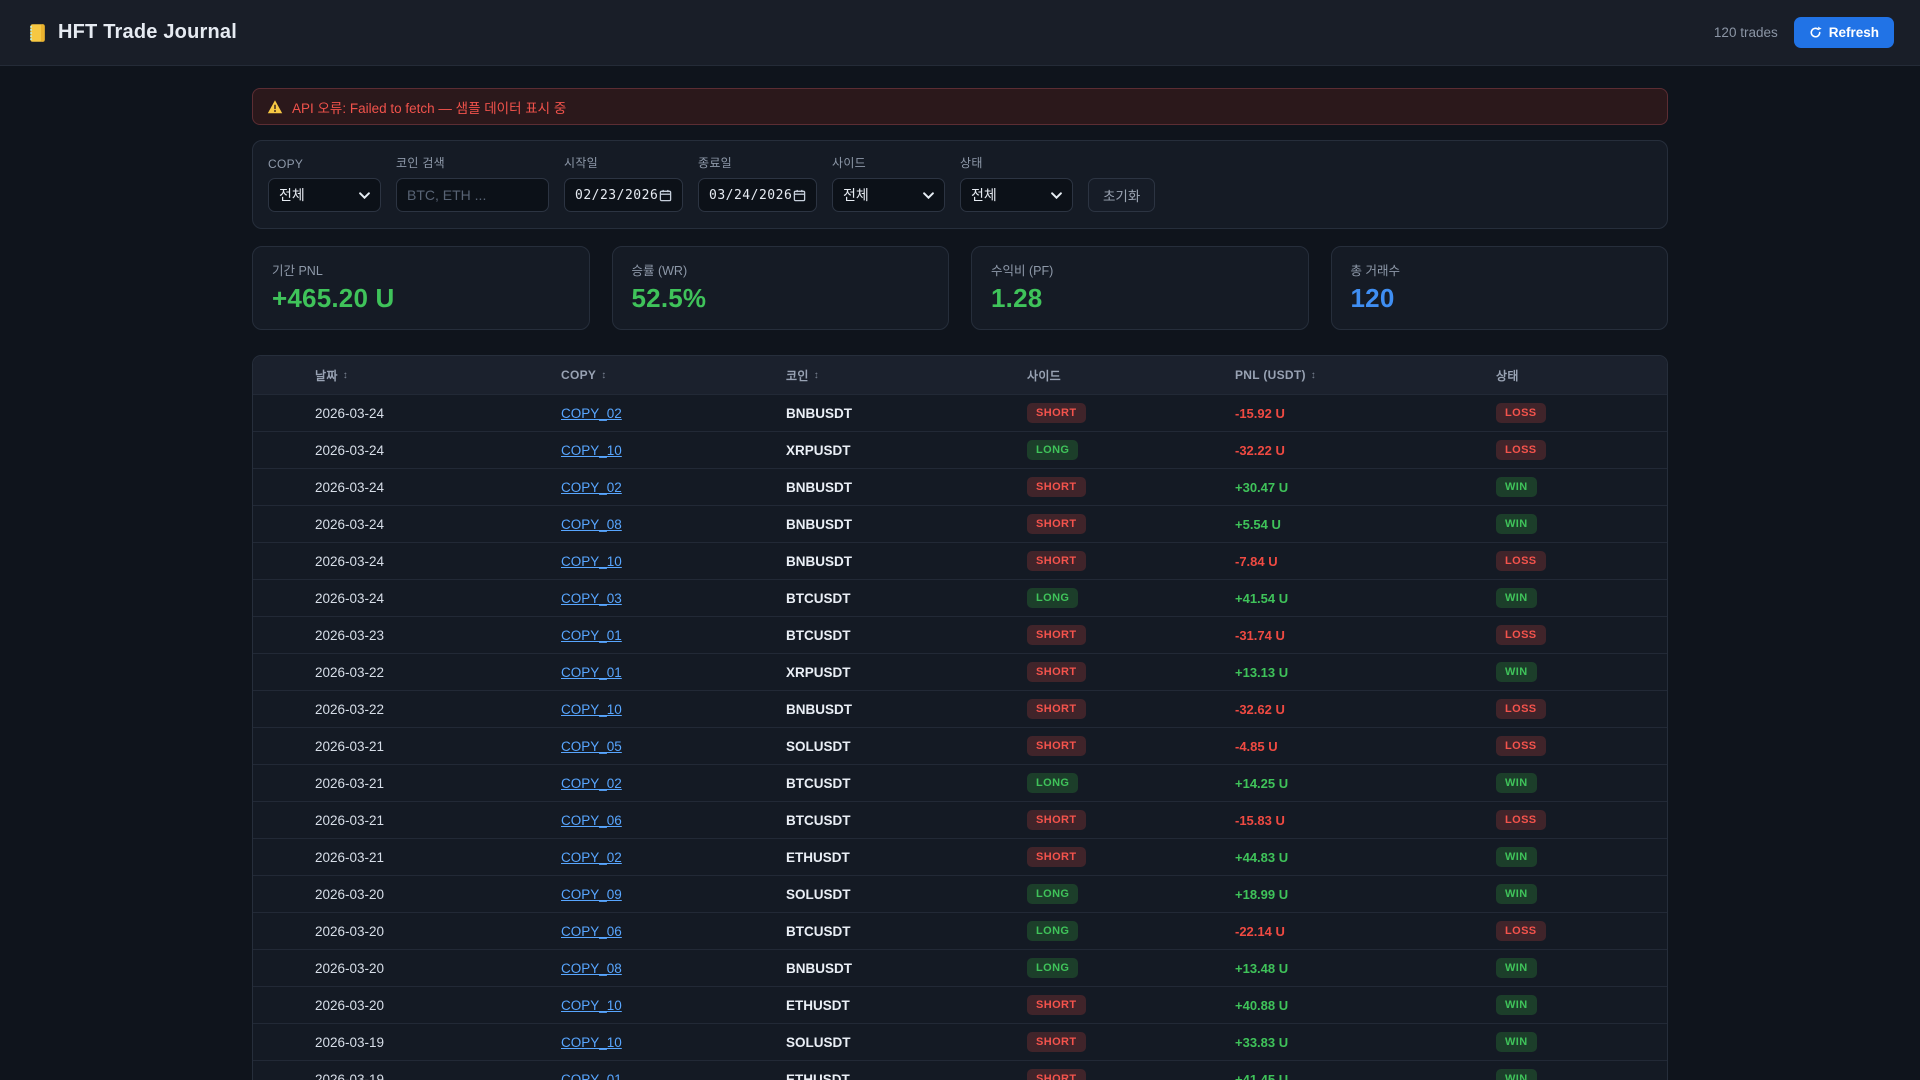  Describe the element at coordinates (324, 195) in the screenshot. I see `copy-filter-select: 전체` at that location.